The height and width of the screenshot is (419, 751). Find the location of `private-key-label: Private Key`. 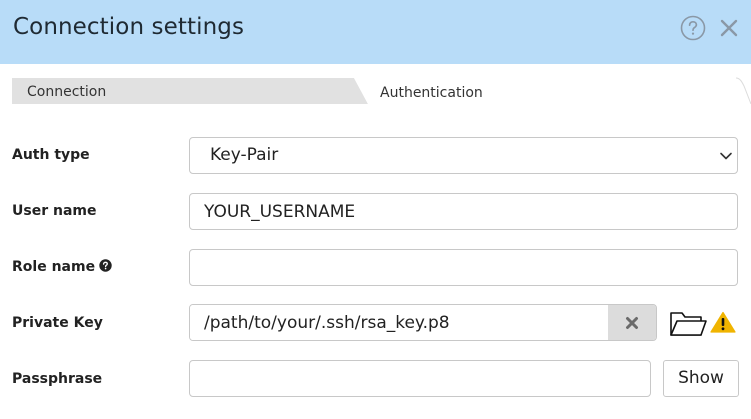

private-key-label: Private Key is located at coordinates (57, 323).